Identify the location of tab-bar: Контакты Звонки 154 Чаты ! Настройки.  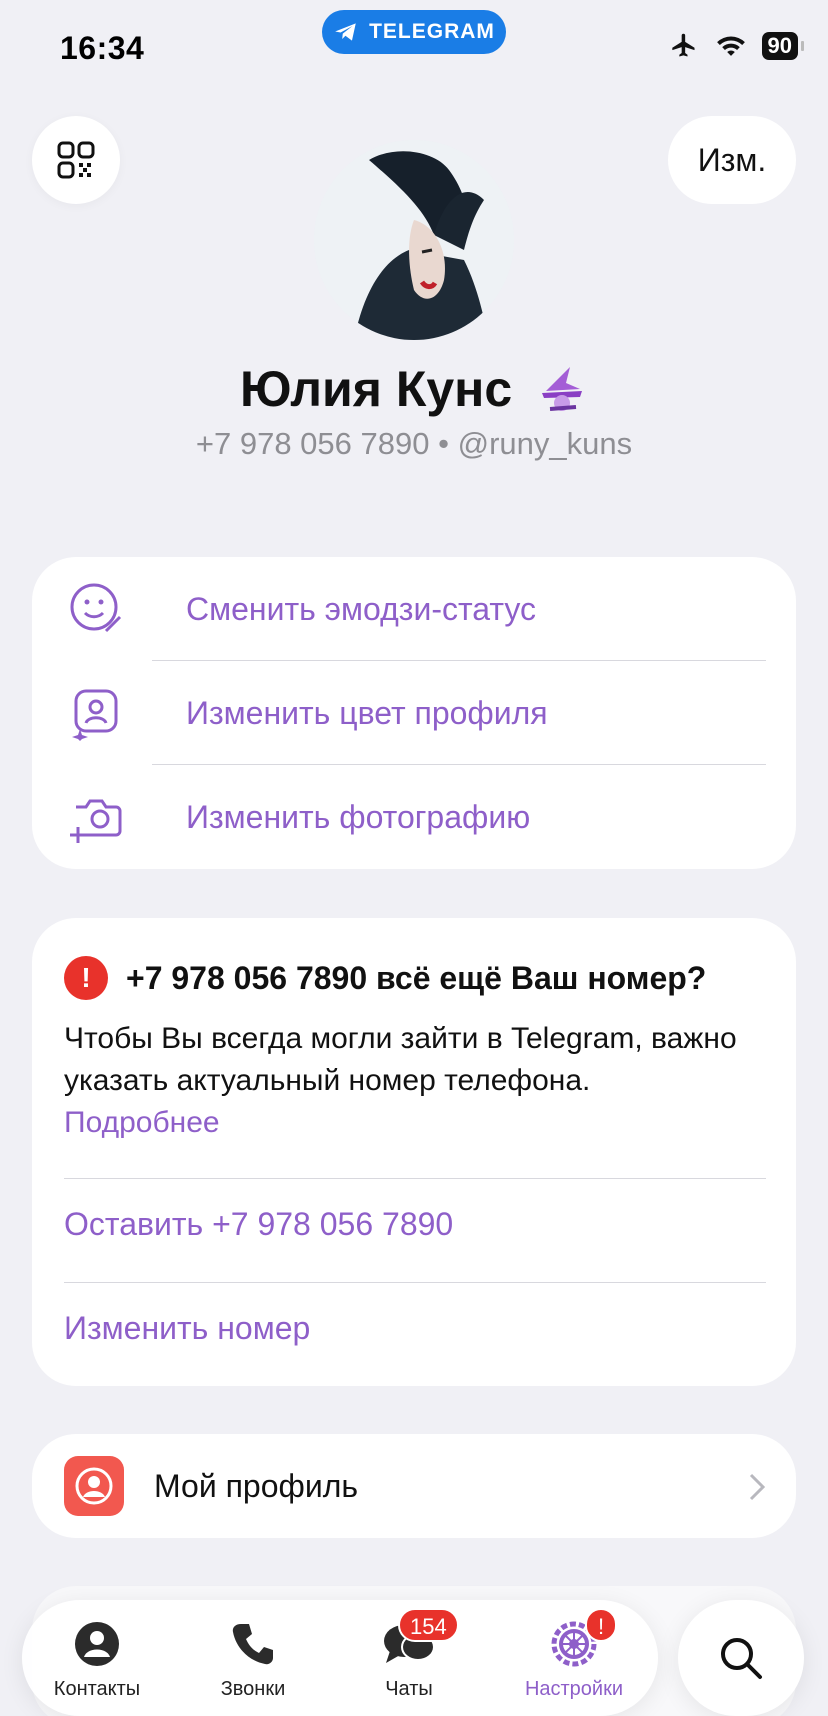
(340, 1658).